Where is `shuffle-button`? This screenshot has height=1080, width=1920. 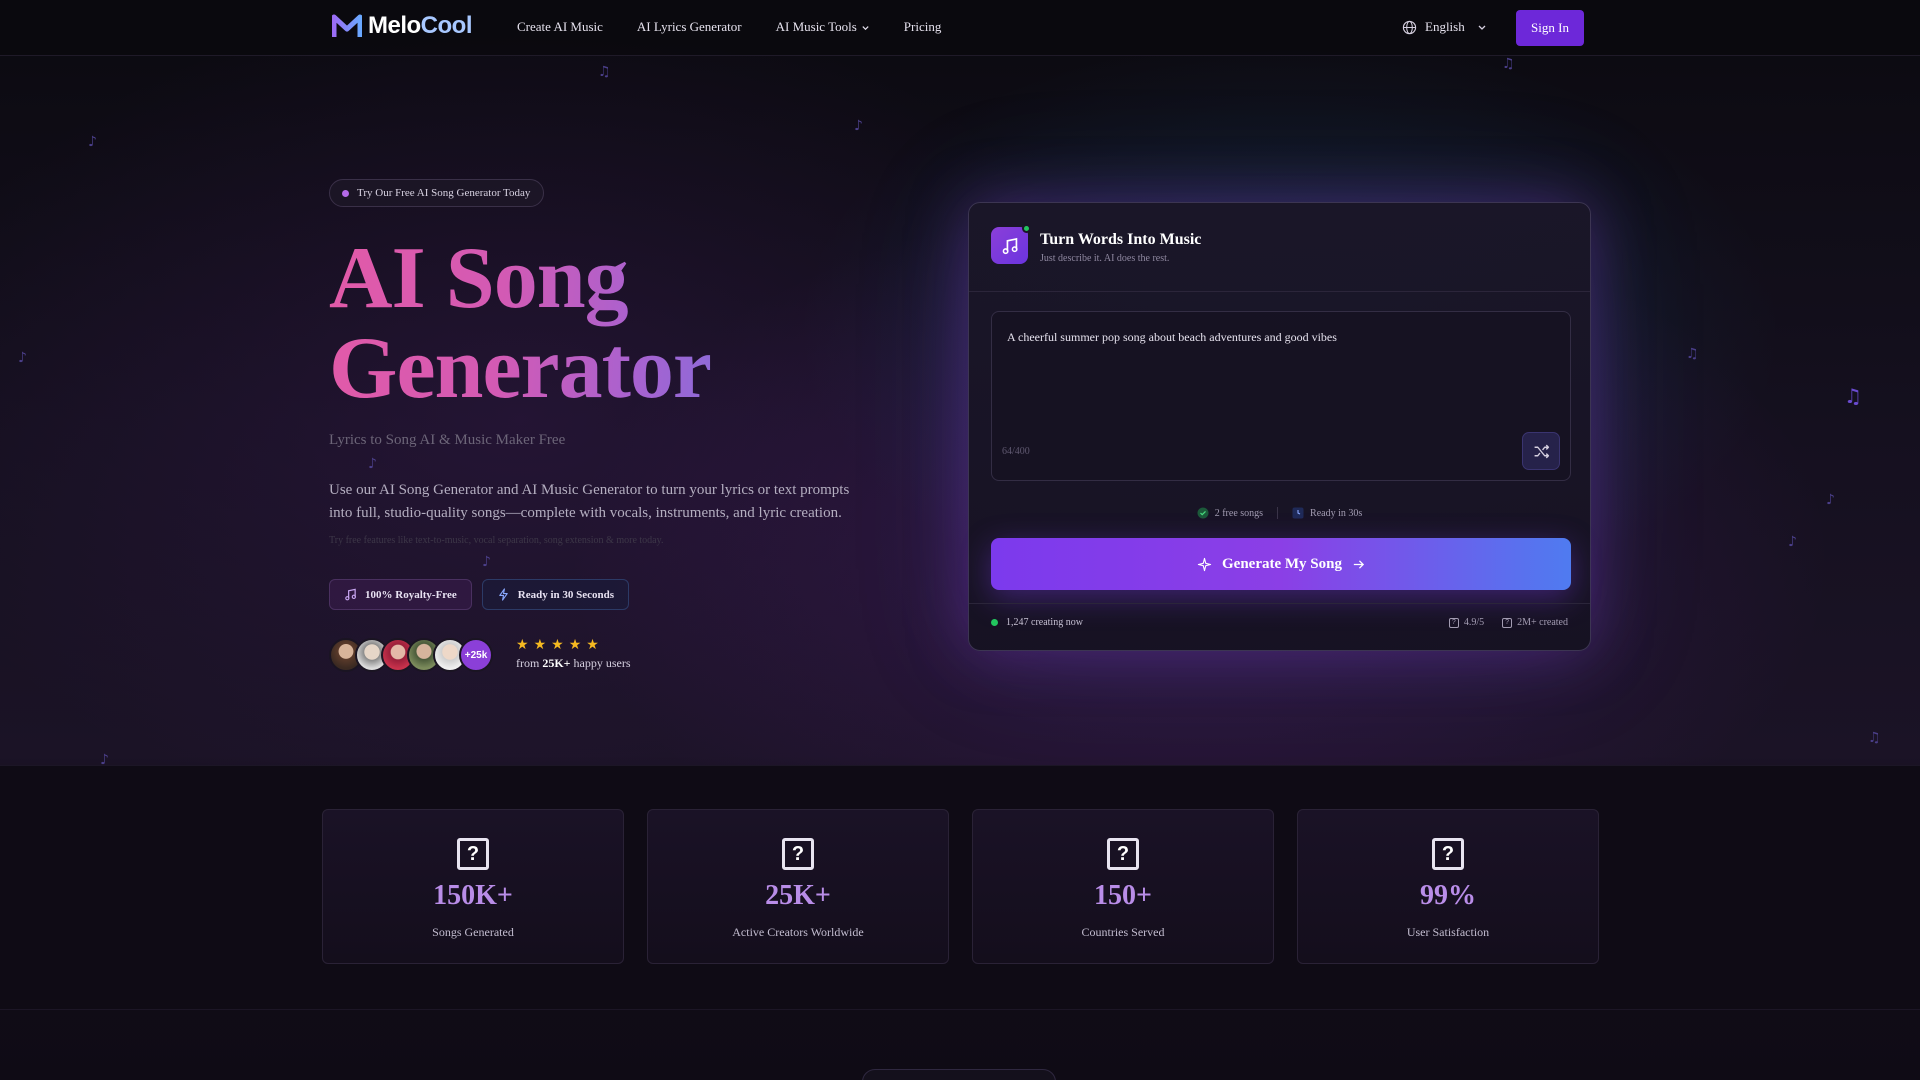
shuffle-button is located at coordinates (1541, 451).